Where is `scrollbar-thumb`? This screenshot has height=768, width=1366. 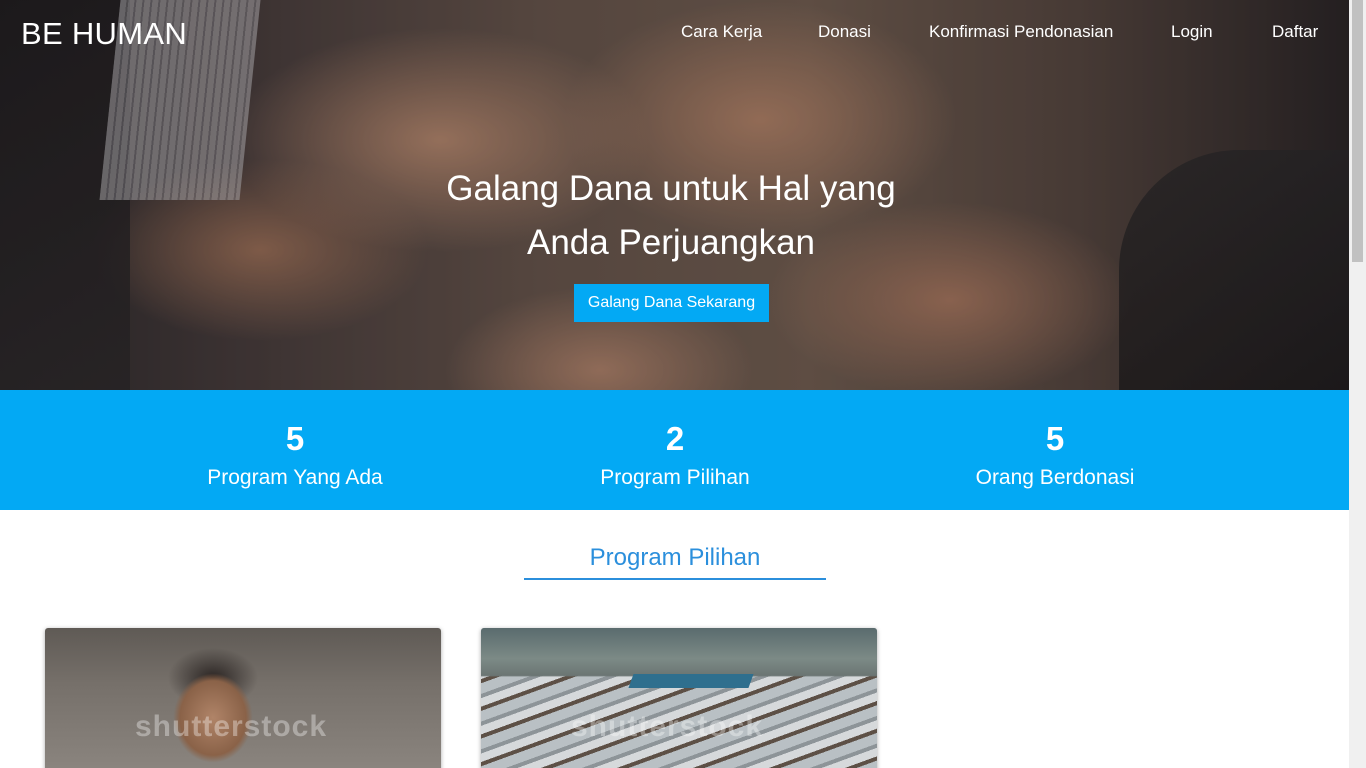 scrollbar-thumb is located at coordinates (1357, 131).